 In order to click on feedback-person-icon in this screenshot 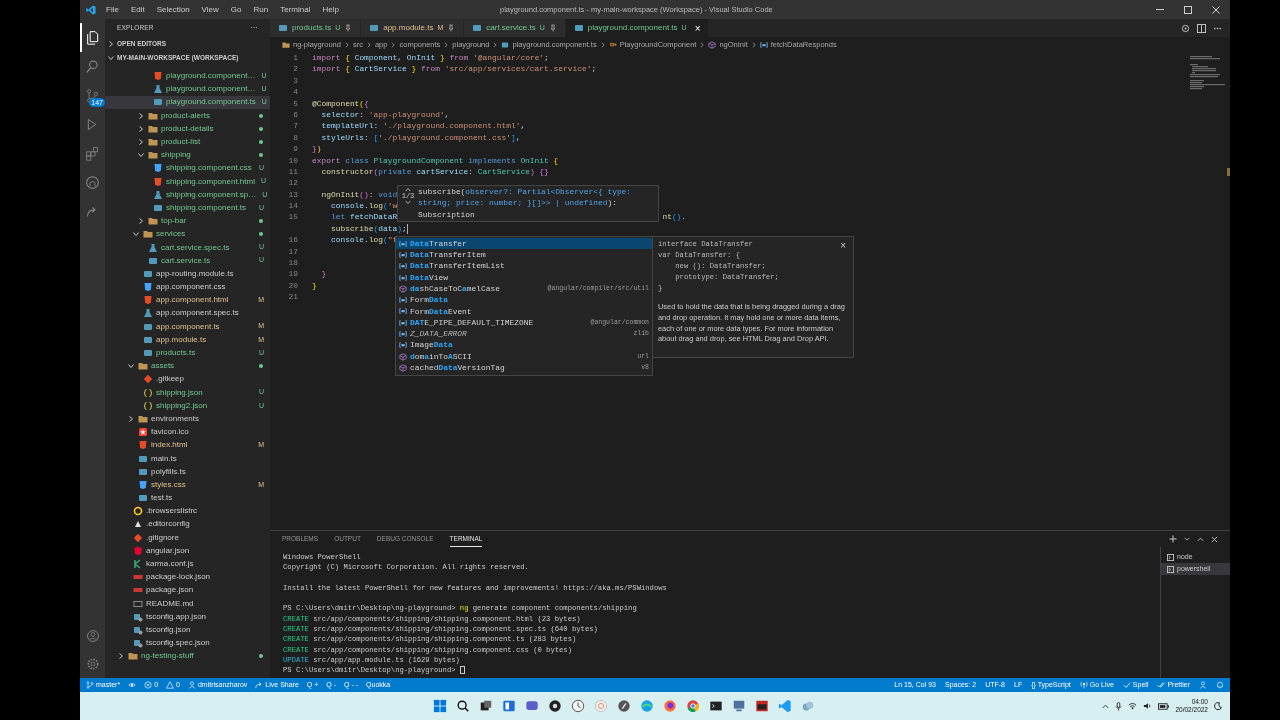, I will do `click(1203, 685)`.